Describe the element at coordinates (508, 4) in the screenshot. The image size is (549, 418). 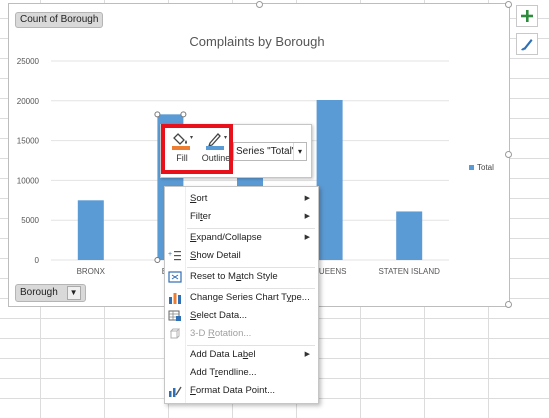
I see `resize-handle-top-right` at that location.